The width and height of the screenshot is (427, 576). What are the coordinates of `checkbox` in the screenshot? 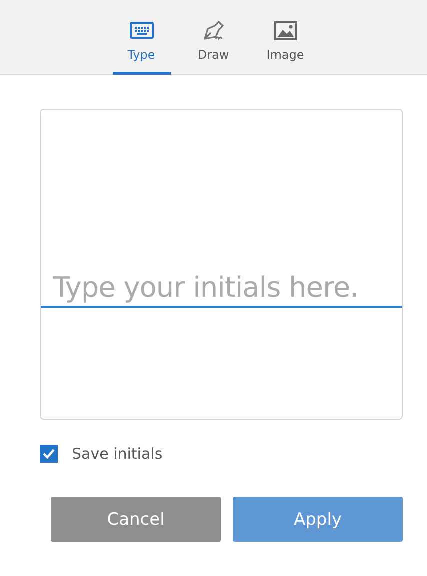 It's located at (49, 454).